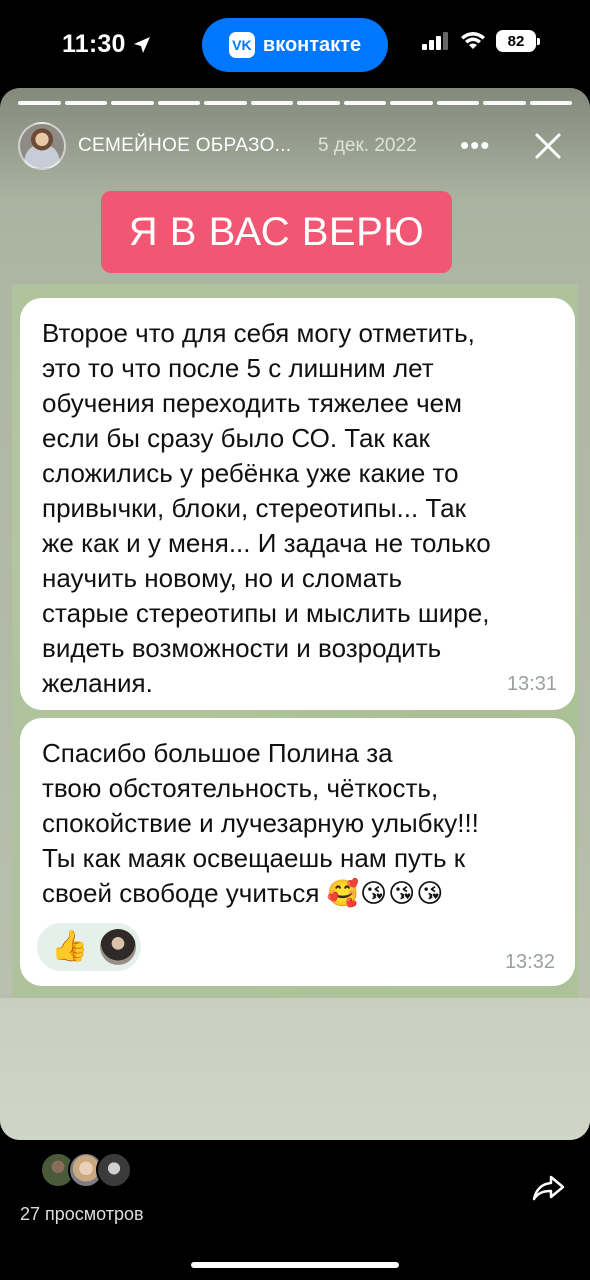  I want to click on vk-logo-icon: VK, so click(241, 45).